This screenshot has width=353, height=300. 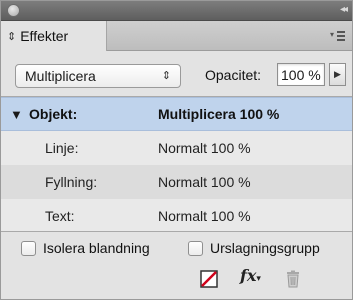 What do you see at coordinates (265, 248) in the screenshot?
I see `checkbox-label: Urslagningsgrupp` at bounding box center [265, 248].